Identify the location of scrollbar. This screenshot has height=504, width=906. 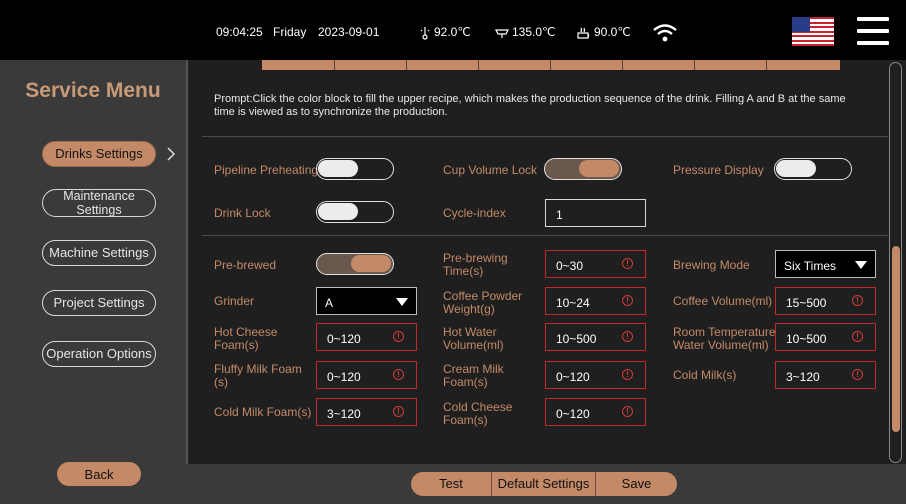
(895, 262).